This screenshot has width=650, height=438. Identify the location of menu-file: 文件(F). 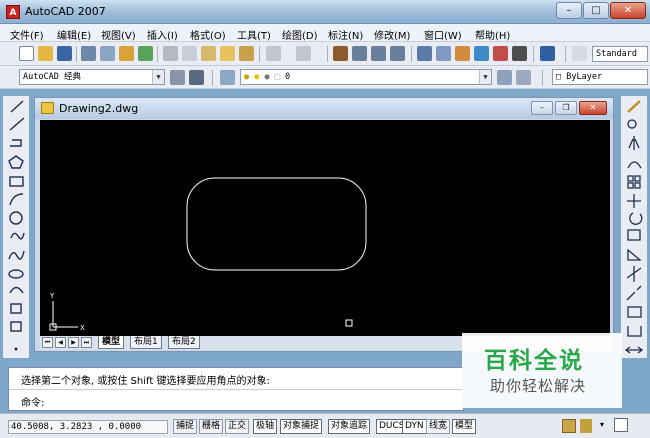
(27, 34).